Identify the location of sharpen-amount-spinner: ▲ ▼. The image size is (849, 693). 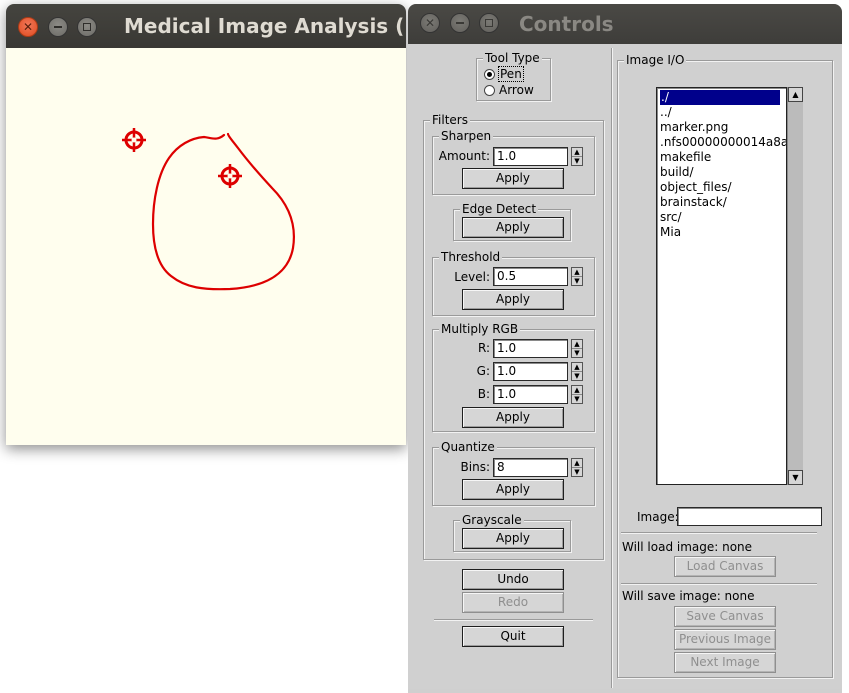
(577, 156).